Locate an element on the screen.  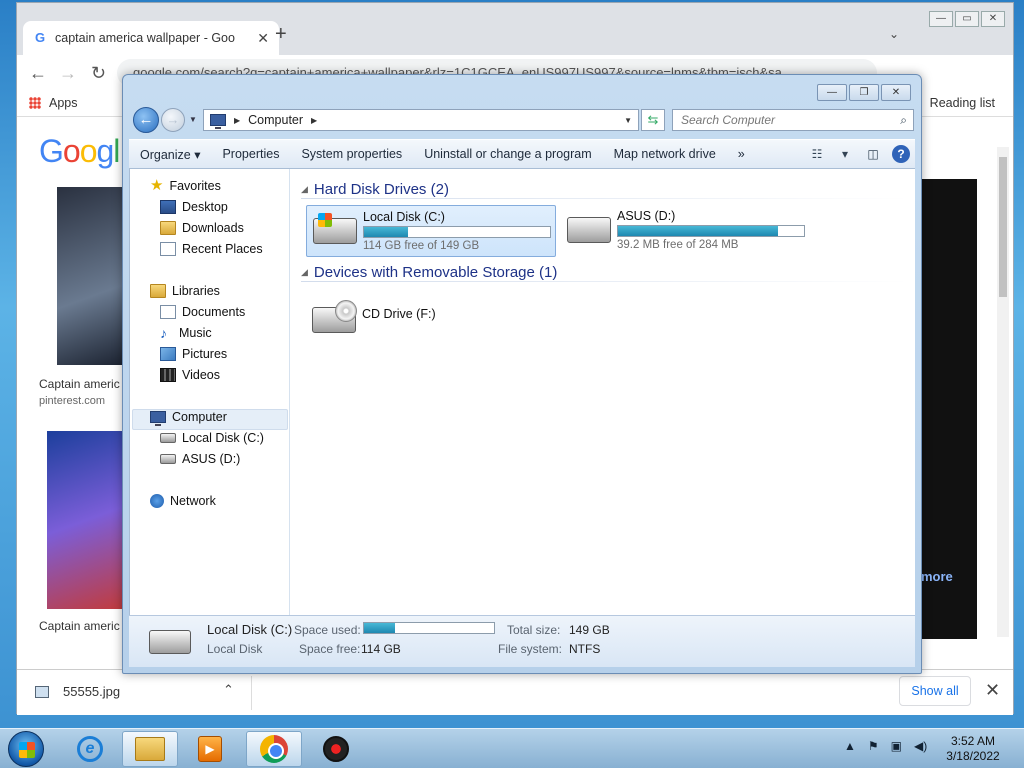
refresh-button: ⇆ is located at coordinates (653, 120).